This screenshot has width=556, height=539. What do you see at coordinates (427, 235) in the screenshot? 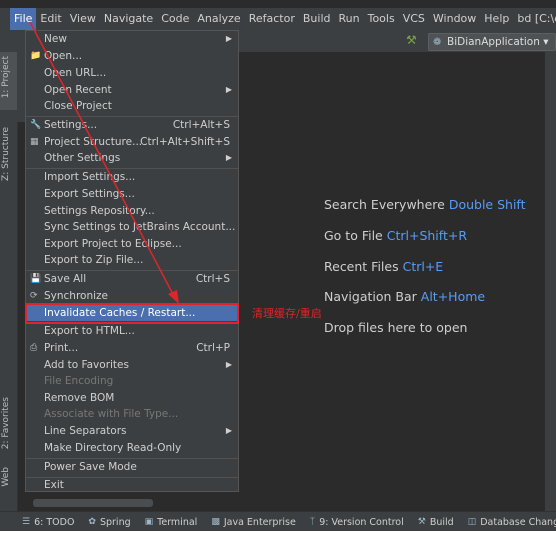
I see `hint-goto-key: Ctrl+Shift+R` at bounding box center [427, 235].